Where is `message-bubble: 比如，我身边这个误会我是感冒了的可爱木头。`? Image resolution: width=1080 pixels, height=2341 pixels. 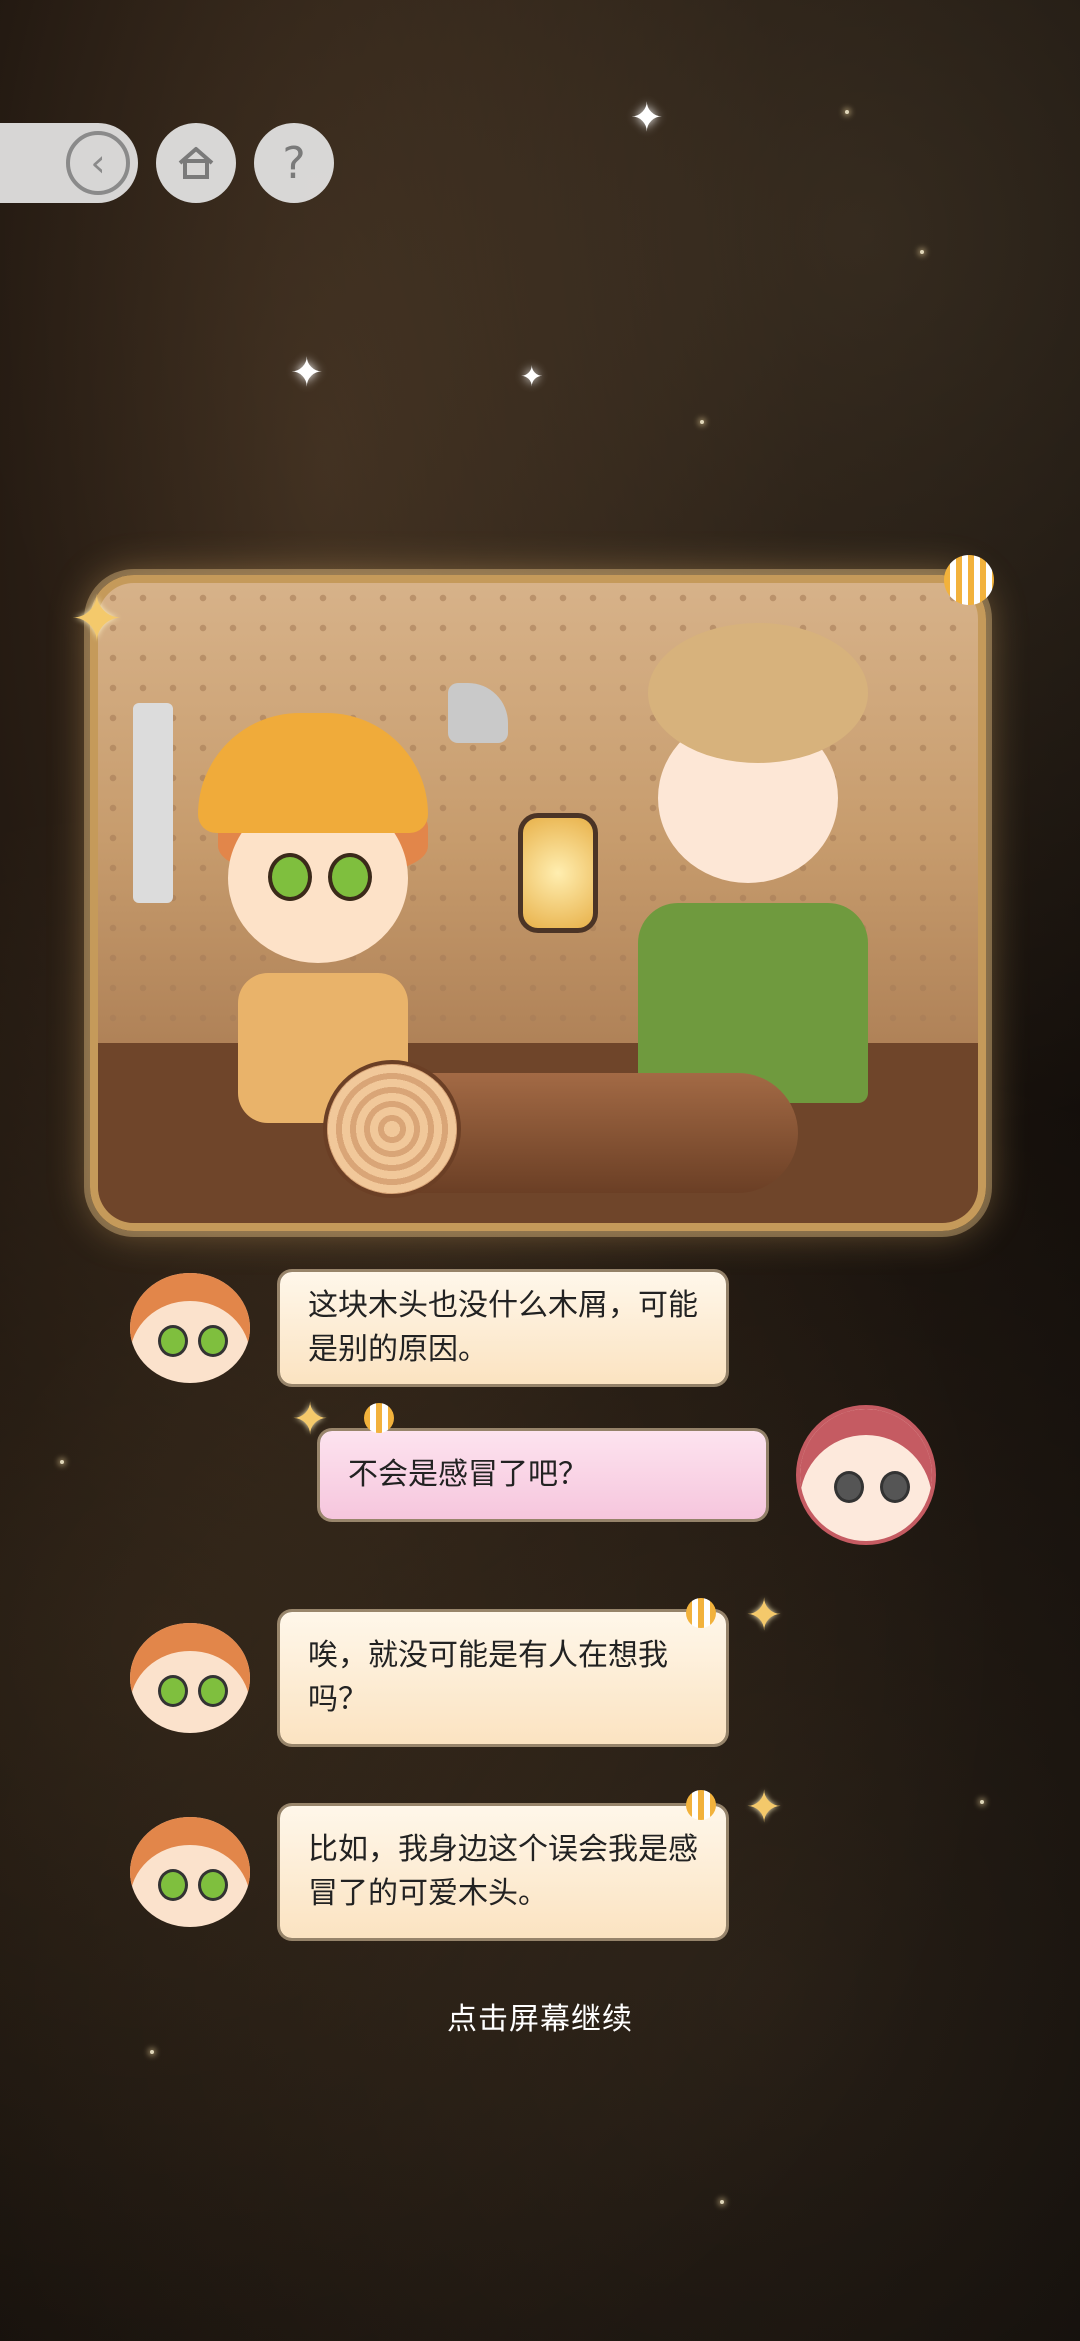
message-bubble: 比如，我身边这个误会我是感冒了的可爱木头。 is located at coordinates (503, 1872).